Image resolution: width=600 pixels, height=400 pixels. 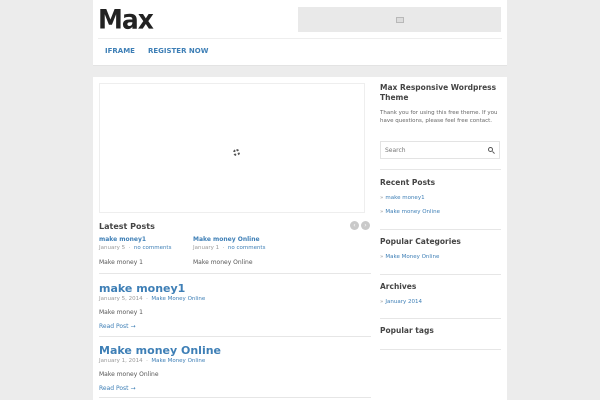 What do you see at coordinates (144, 239) in the screenshot?
I see `latest-post-title: make money1` at bounding box center [144, 239].